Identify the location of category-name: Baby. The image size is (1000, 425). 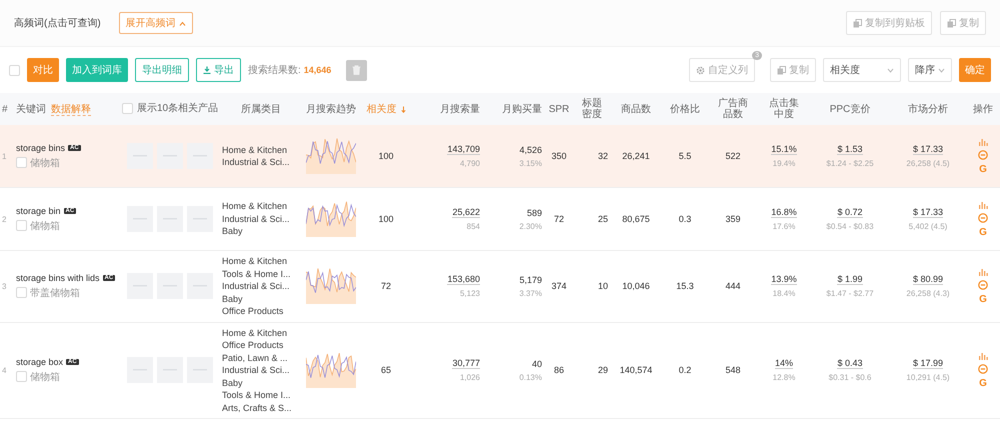
(233, 231).